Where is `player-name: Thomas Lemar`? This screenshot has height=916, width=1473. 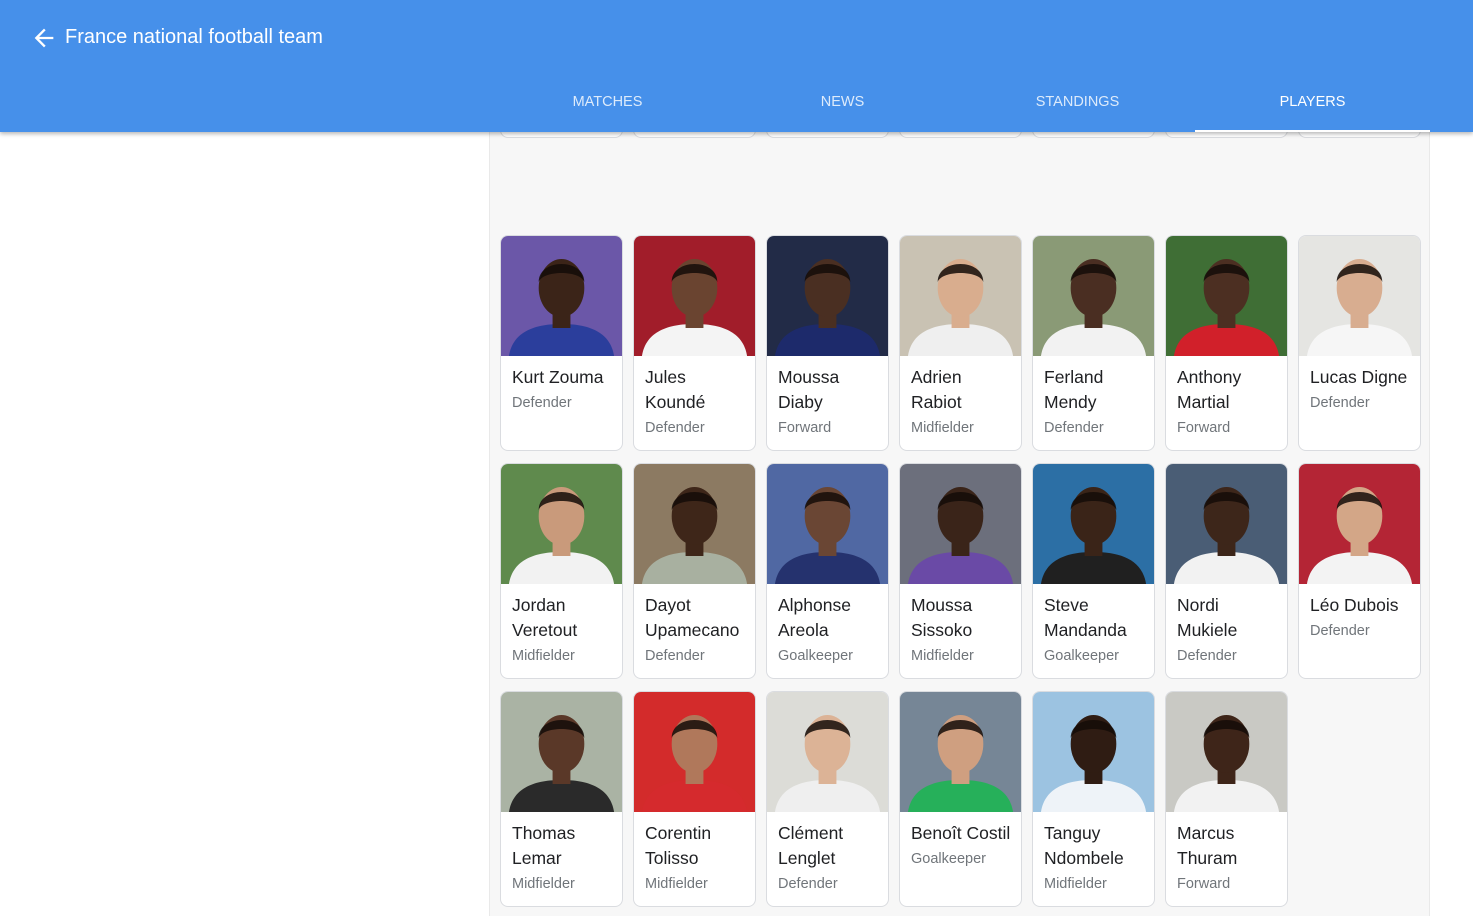 player-name: Thomas Lemar is located at coordinates (544, 845).